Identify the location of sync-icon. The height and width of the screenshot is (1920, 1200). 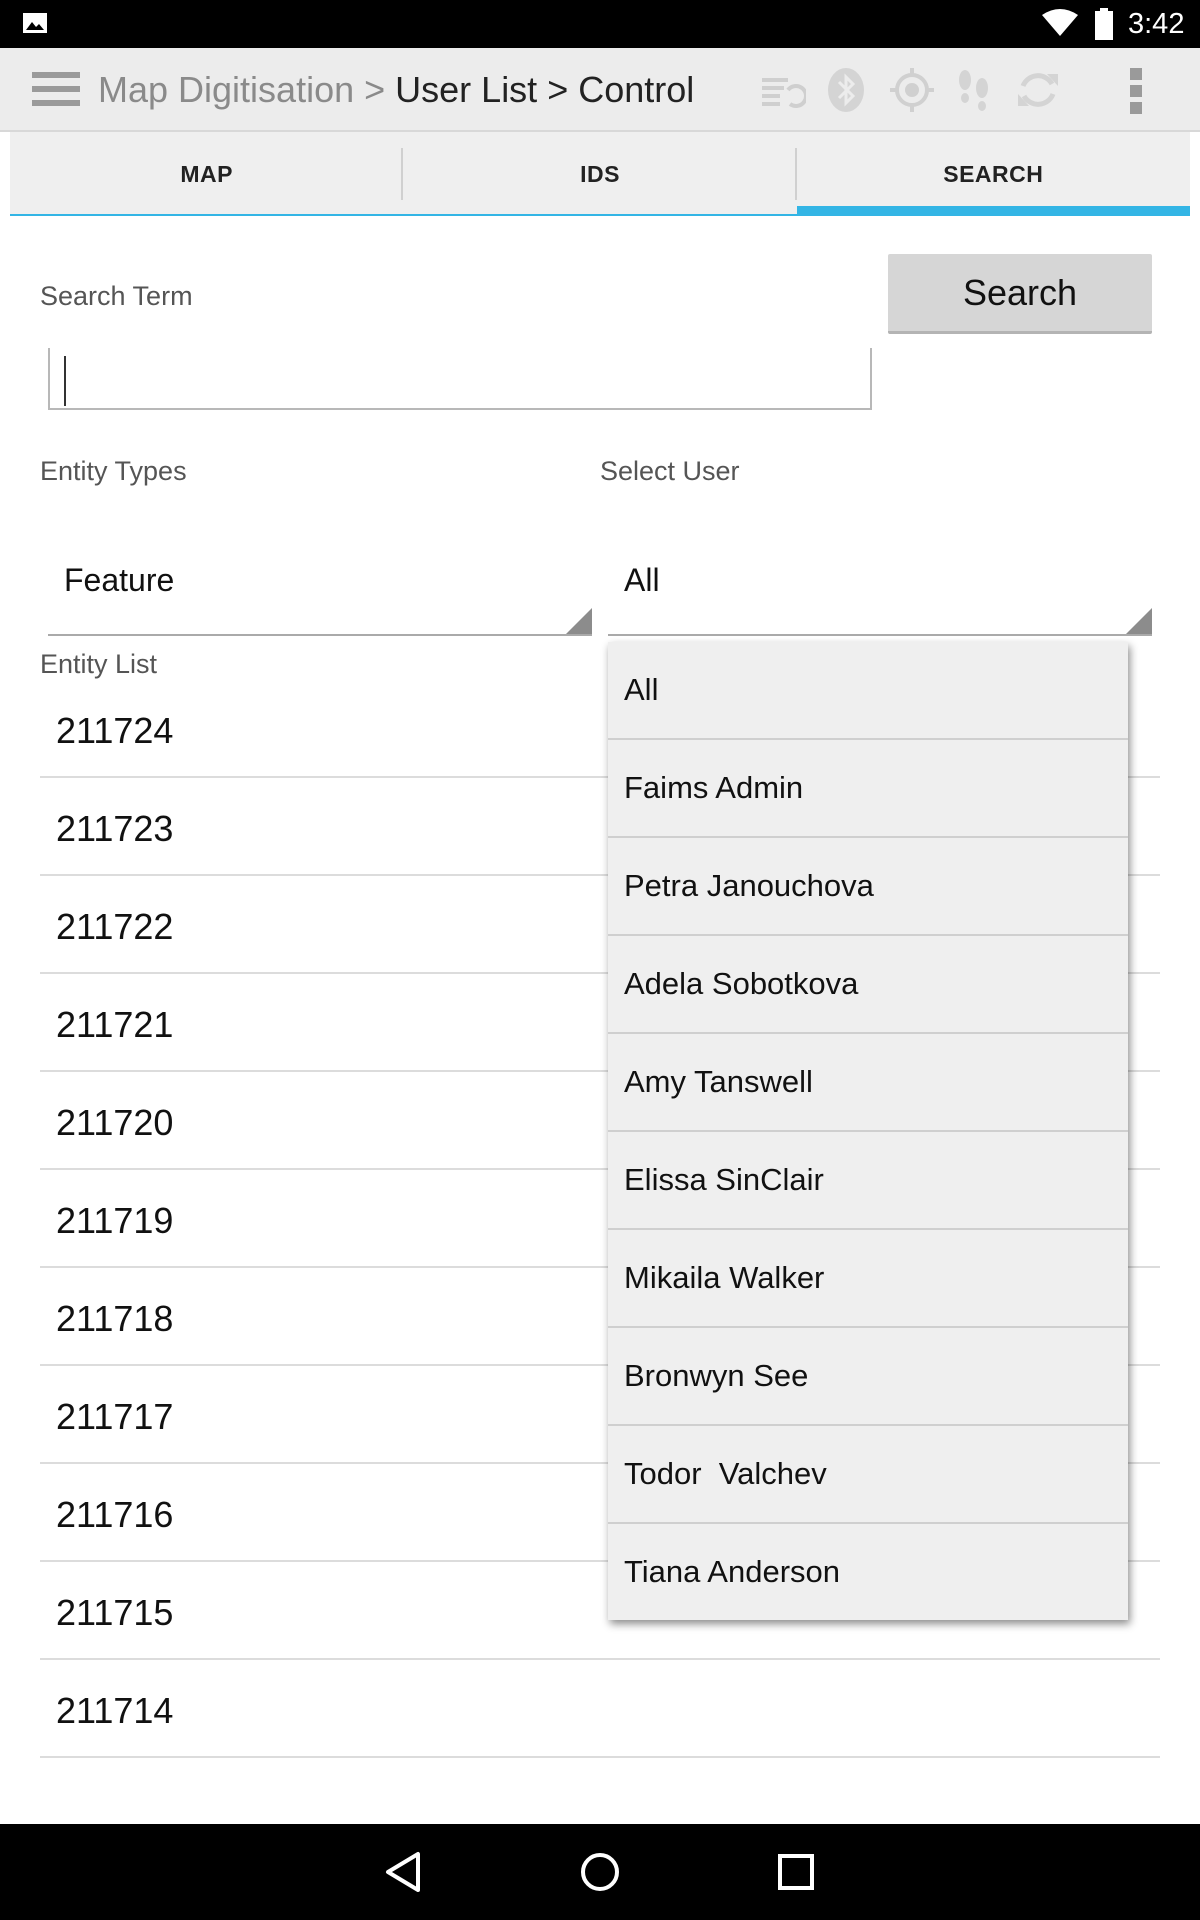
(1038, 90).